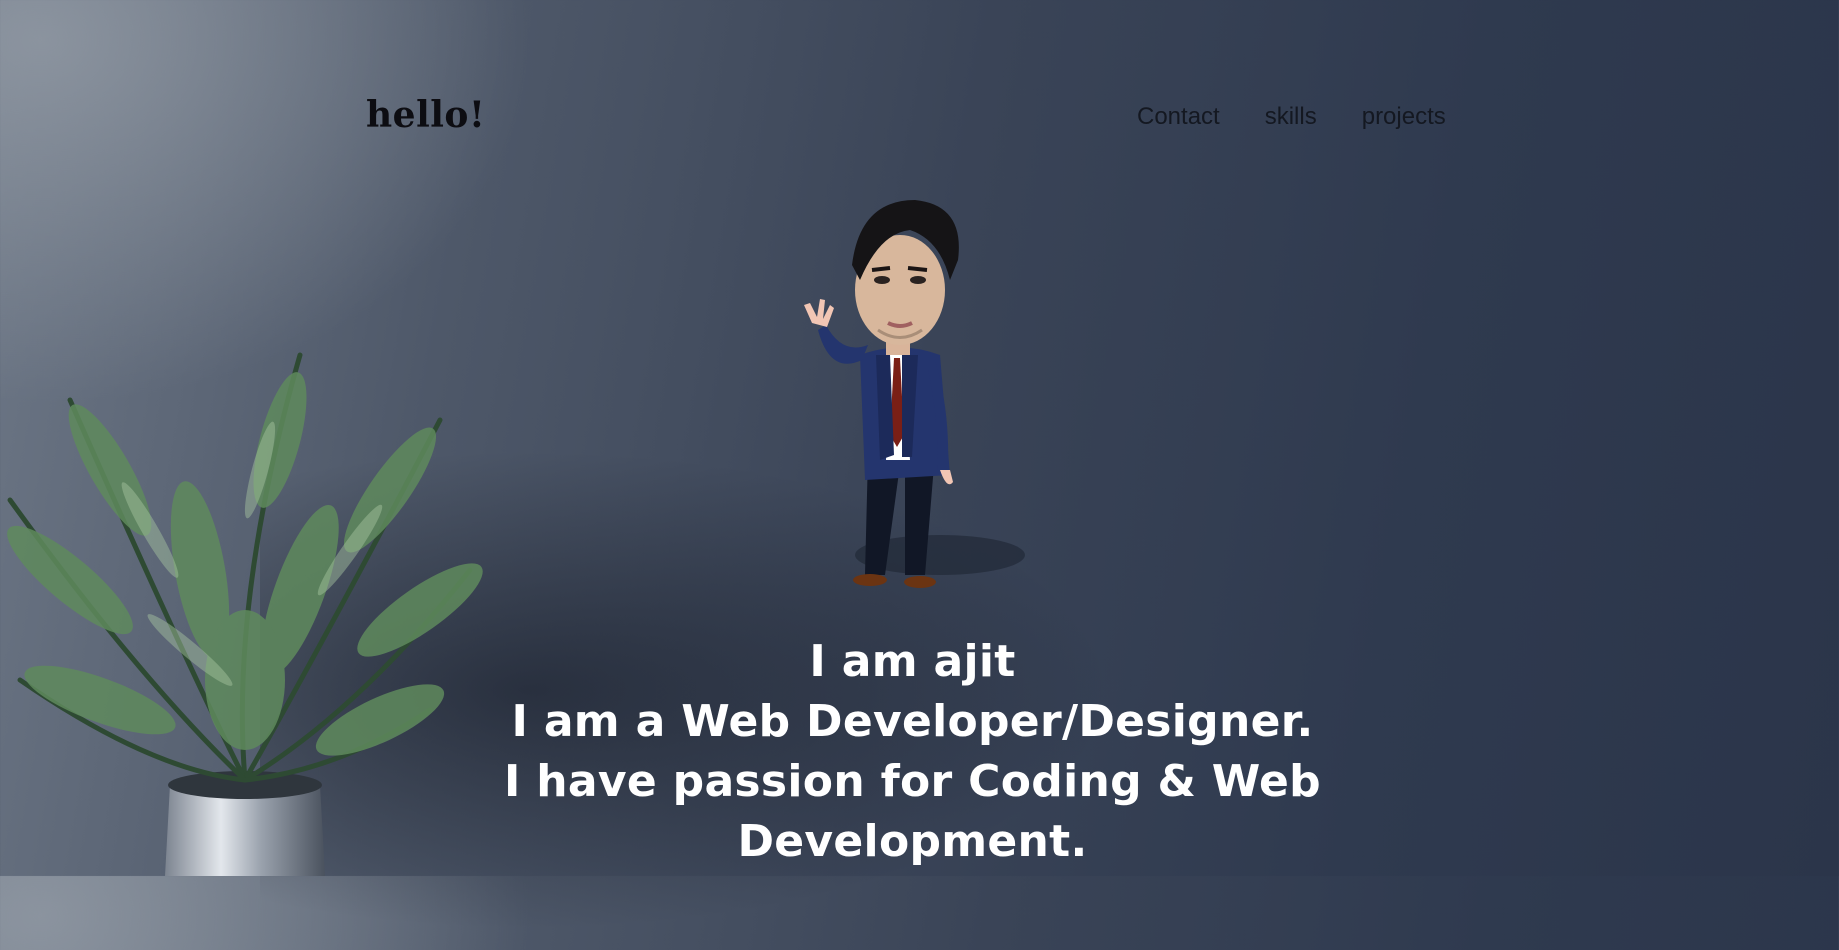 The image size is (1839, 950). I want to click on nav-links: Contact skills projects, so click(1291, 117).